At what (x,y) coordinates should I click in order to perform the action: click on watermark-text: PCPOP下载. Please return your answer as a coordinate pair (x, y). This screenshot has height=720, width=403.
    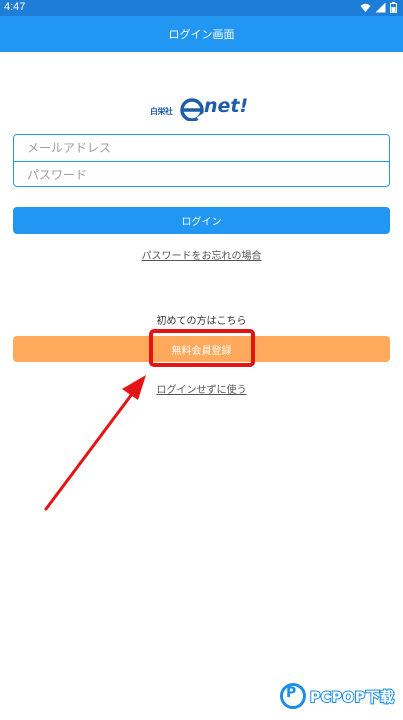
    Looking at the image, I should click on (352, 698).